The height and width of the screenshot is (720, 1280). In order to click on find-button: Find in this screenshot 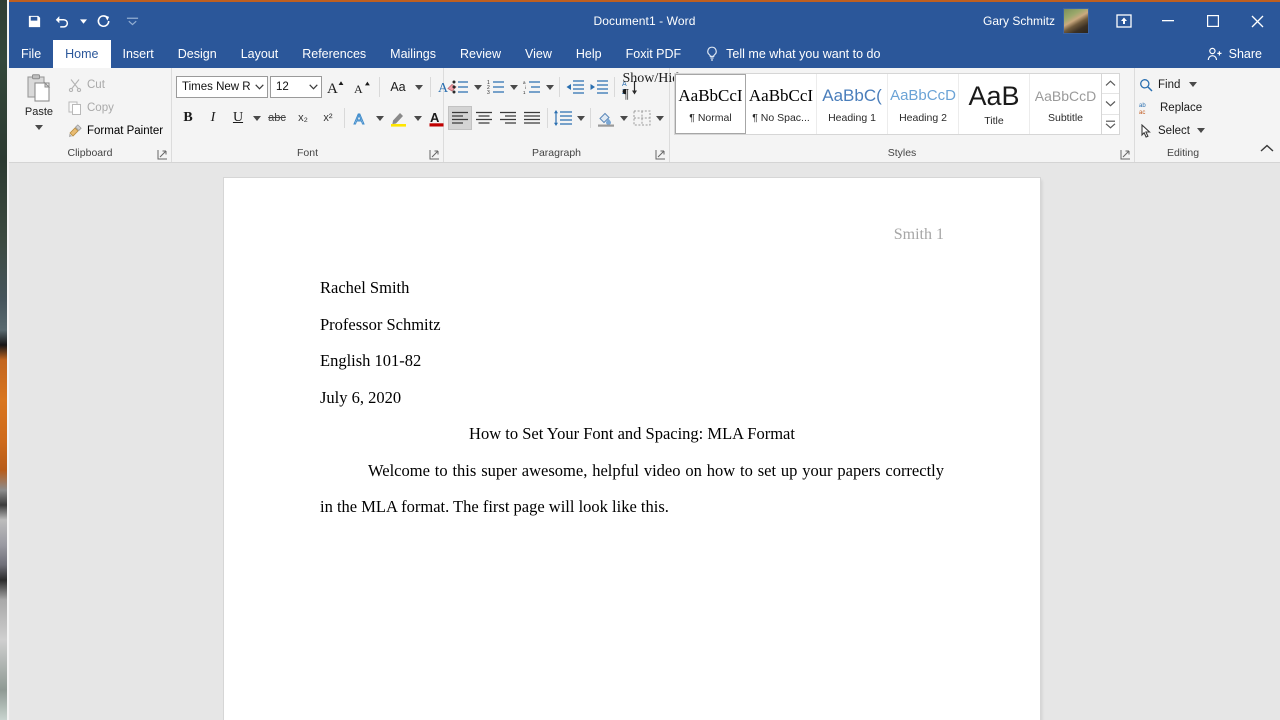, I will do `click(1172, 84)`.